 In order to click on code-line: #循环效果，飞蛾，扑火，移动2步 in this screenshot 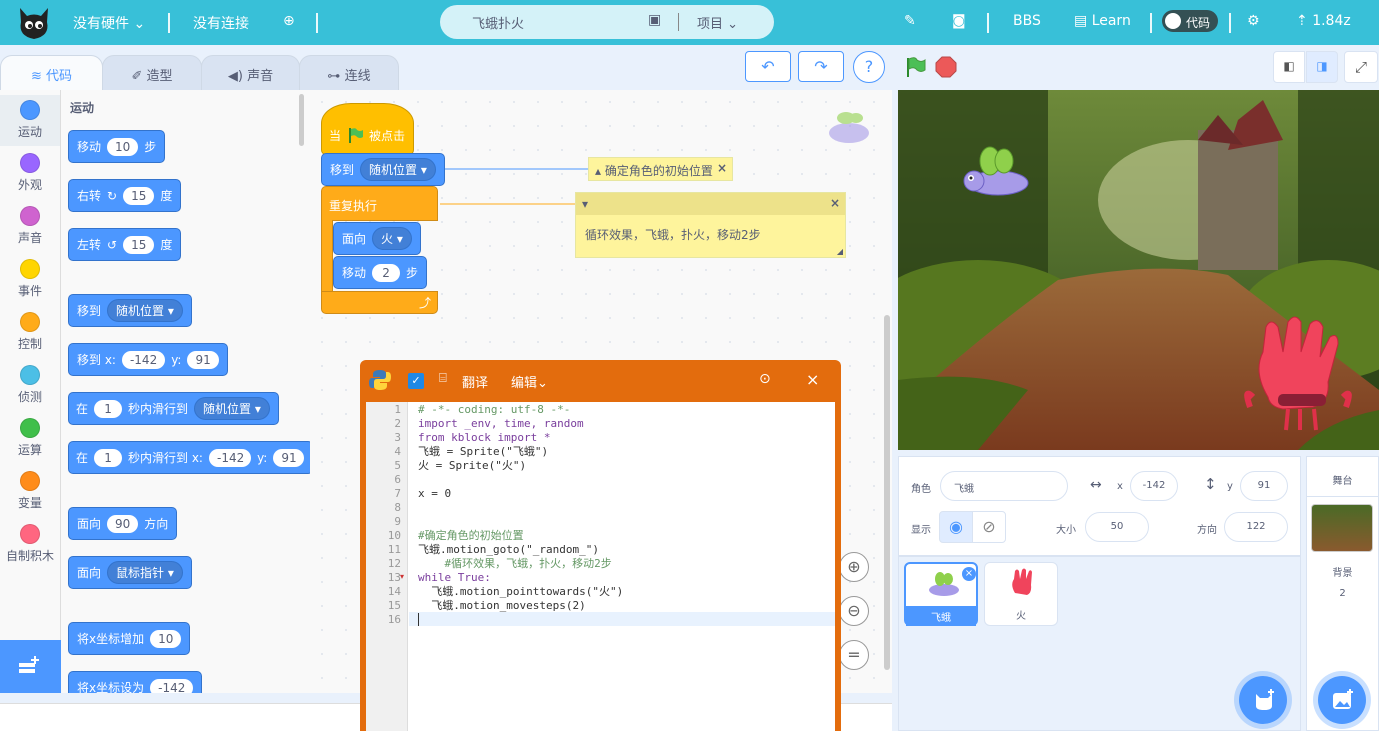, I will do `click(514, 564)`.